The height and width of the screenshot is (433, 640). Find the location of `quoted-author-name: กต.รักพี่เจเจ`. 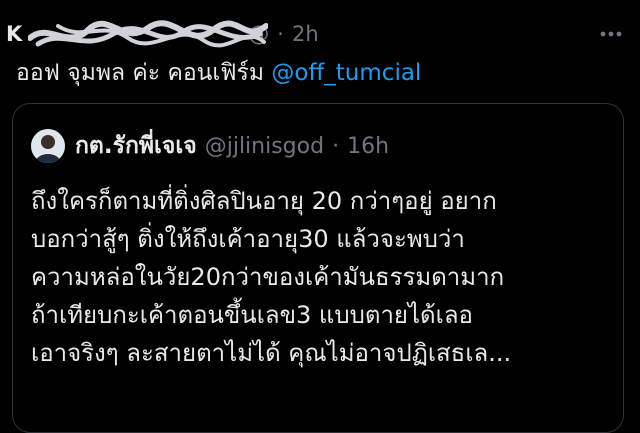

quoted-author-name: กต.รักพี่เจเจ is located at coordinates (136, 146).